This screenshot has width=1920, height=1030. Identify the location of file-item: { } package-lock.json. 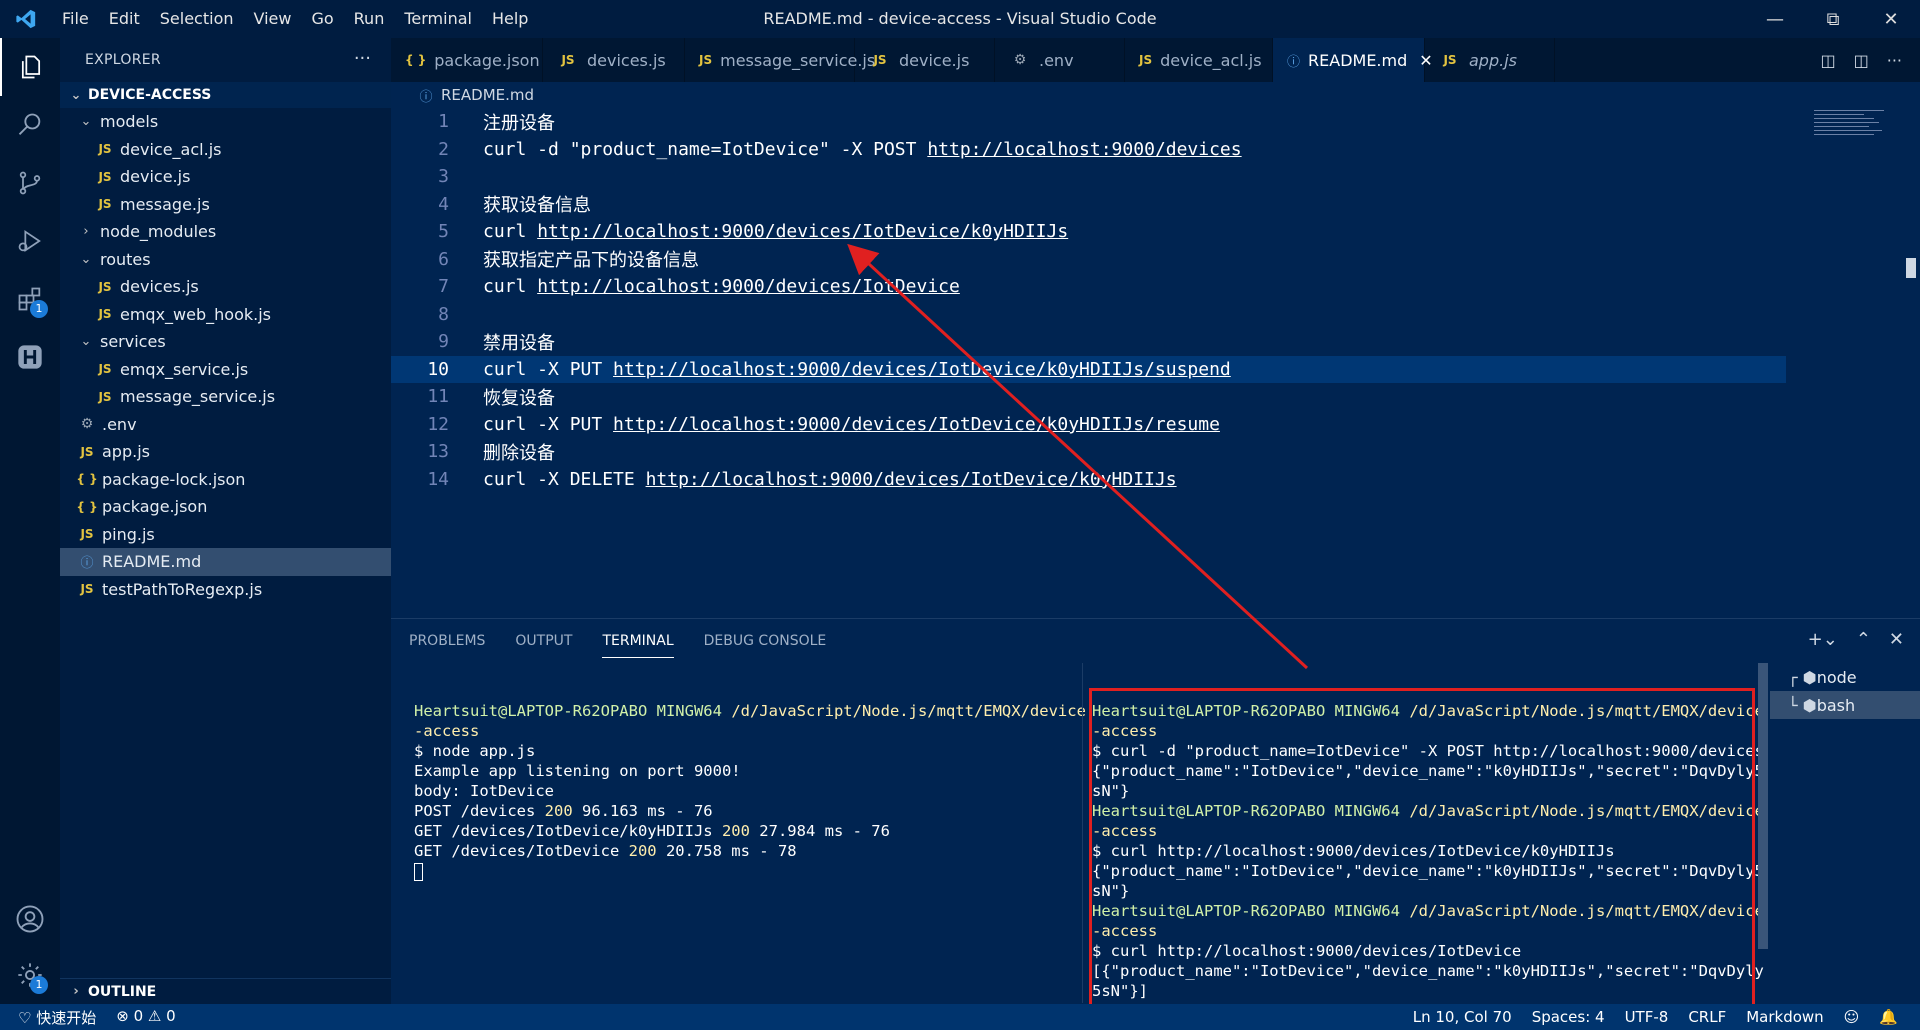
(225, 480).